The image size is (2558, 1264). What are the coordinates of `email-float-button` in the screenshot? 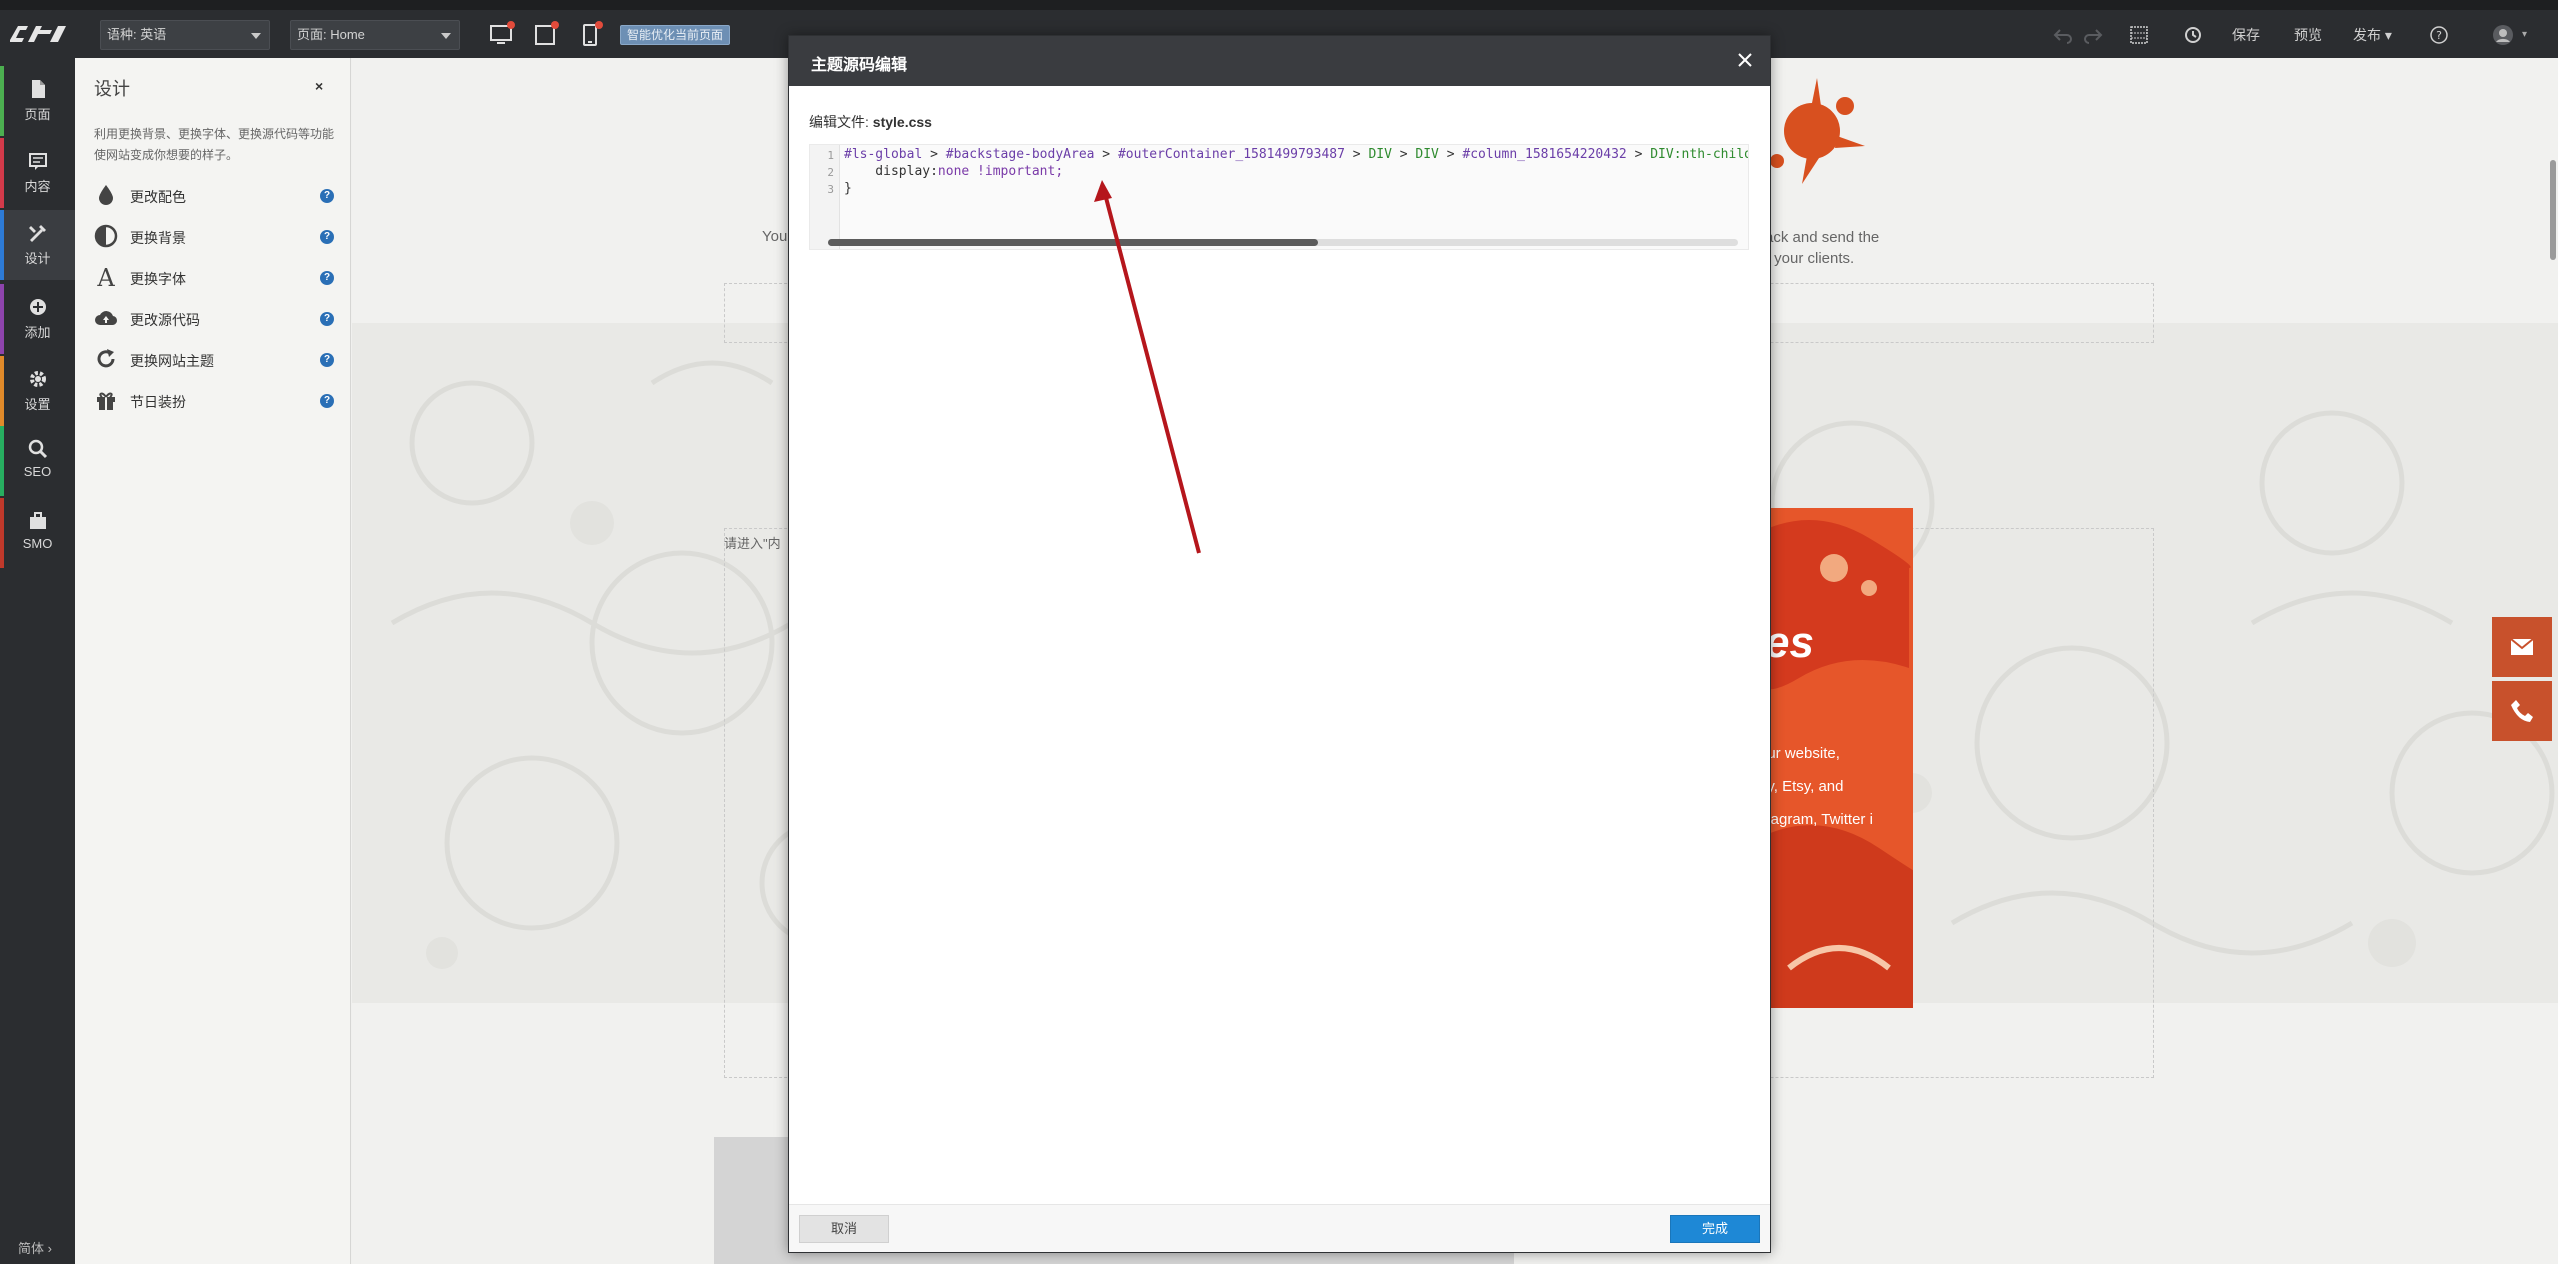 It's located at (2522, 647).